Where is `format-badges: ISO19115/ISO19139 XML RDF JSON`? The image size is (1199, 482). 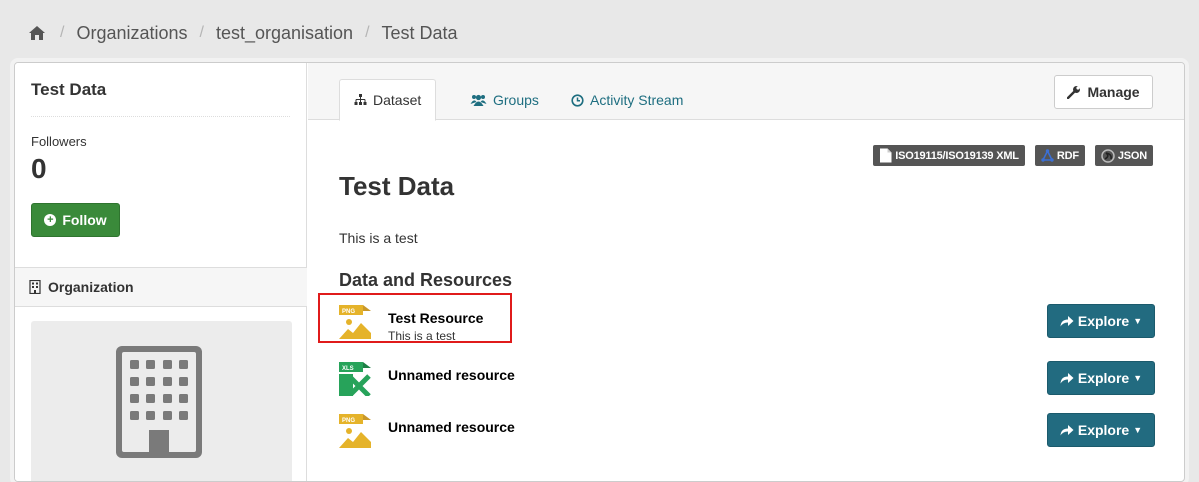 format-badges: ISO19115/ISO19139 XML RDF JSON is located at coordinates (1013, 155).